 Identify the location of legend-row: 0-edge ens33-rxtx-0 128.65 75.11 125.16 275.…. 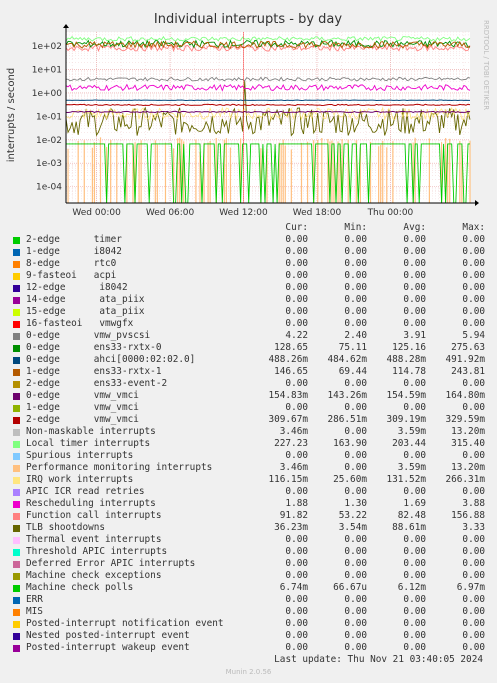
(248, 348).